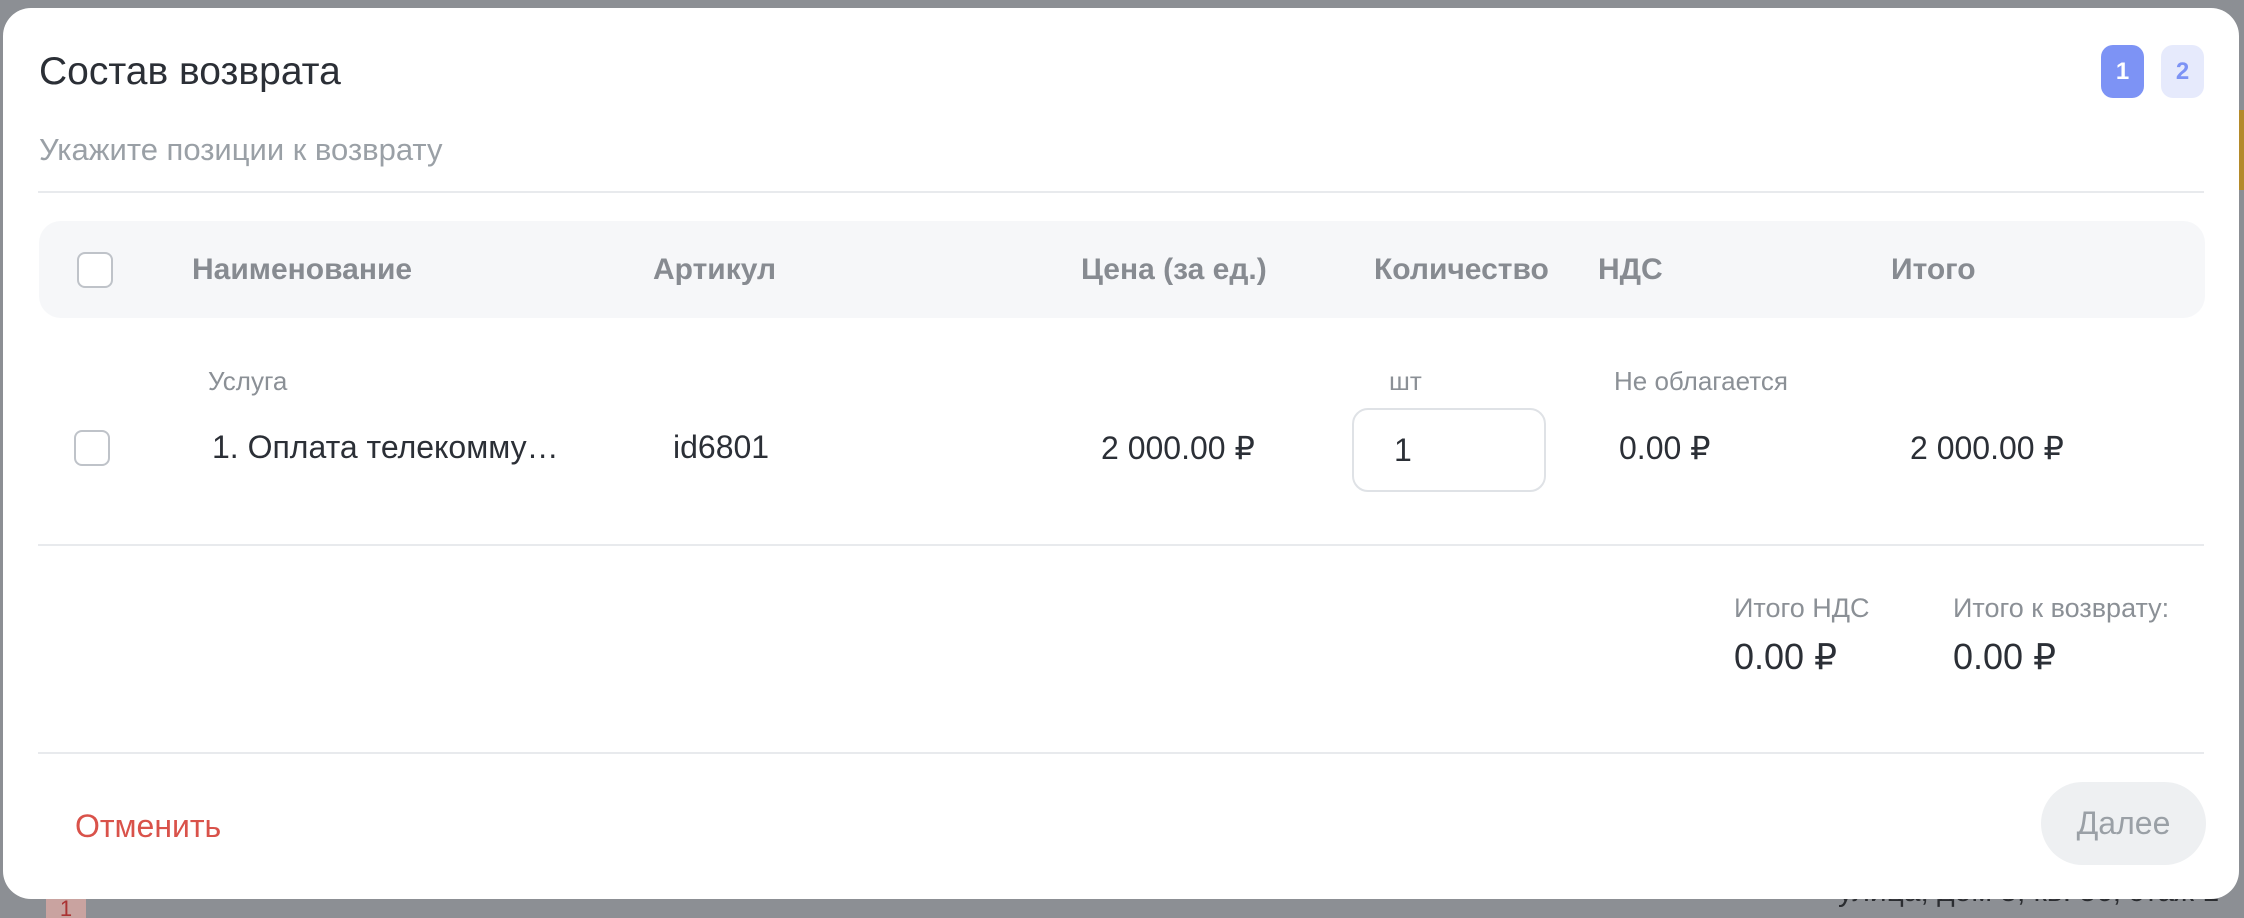  I want to click on column-header-name: Наименование, so click(302, 269).